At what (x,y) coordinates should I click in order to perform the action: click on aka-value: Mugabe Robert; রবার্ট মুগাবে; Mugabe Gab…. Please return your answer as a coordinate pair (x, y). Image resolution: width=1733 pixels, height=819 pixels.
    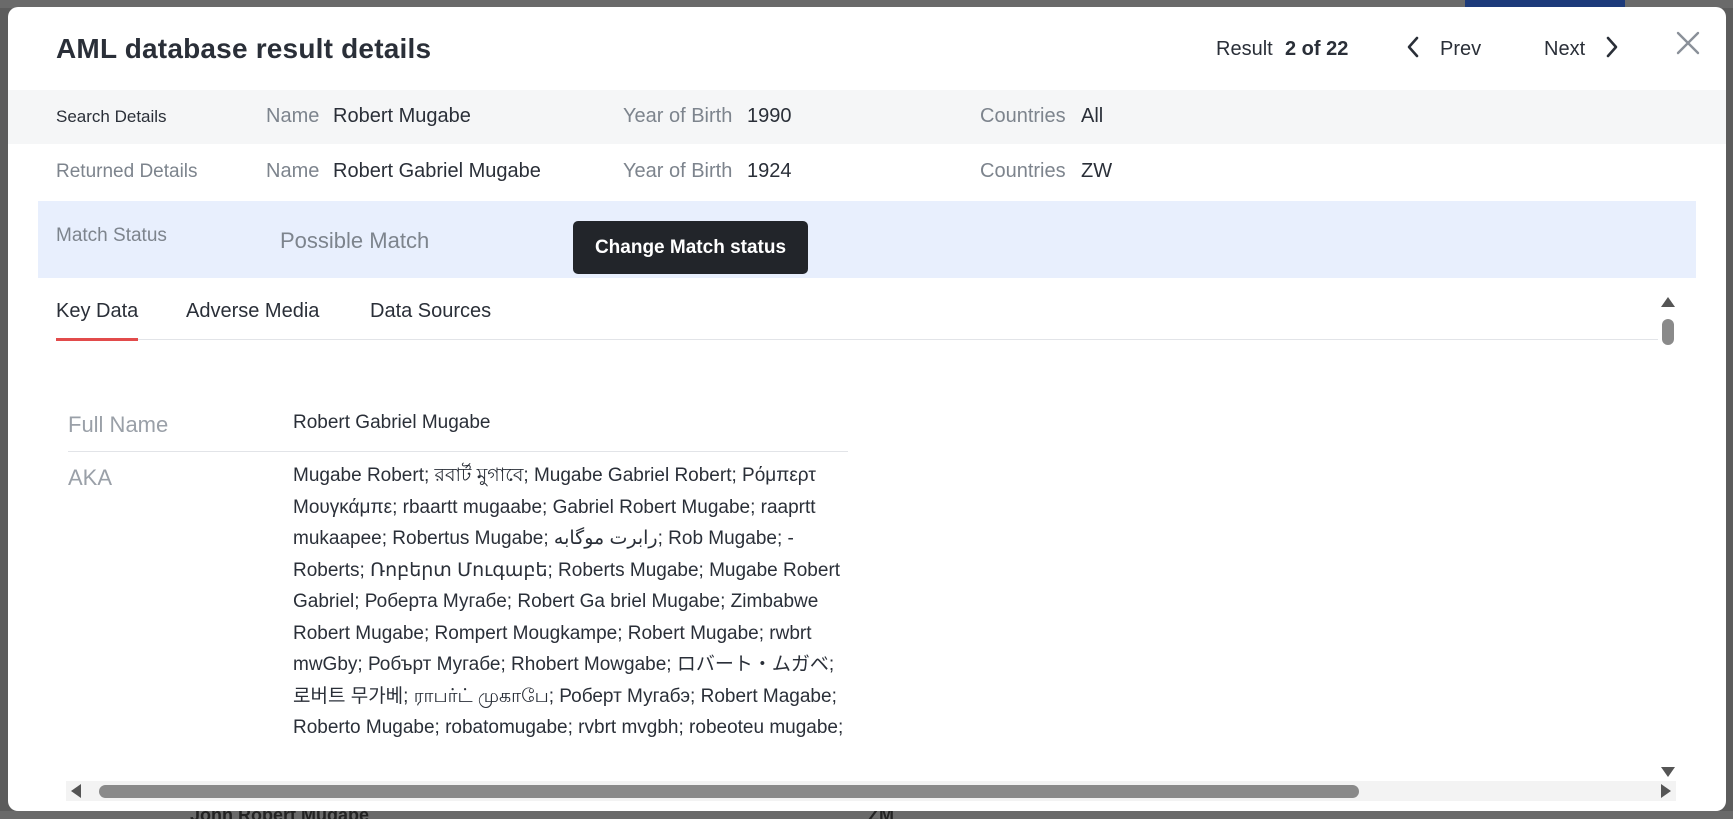
    Looking at the image, I should click on (568, 601).